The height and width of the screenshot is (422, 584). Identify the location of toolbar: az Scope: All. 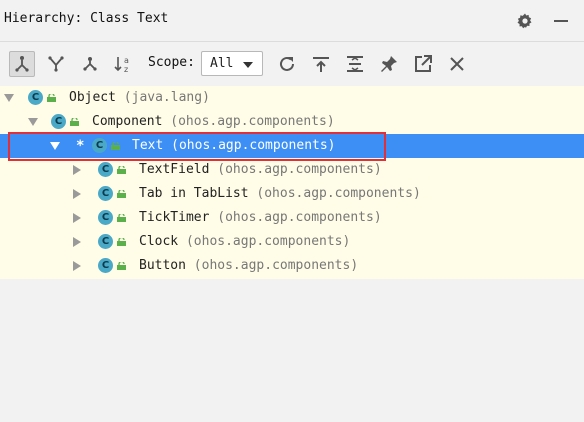
(292, 64).